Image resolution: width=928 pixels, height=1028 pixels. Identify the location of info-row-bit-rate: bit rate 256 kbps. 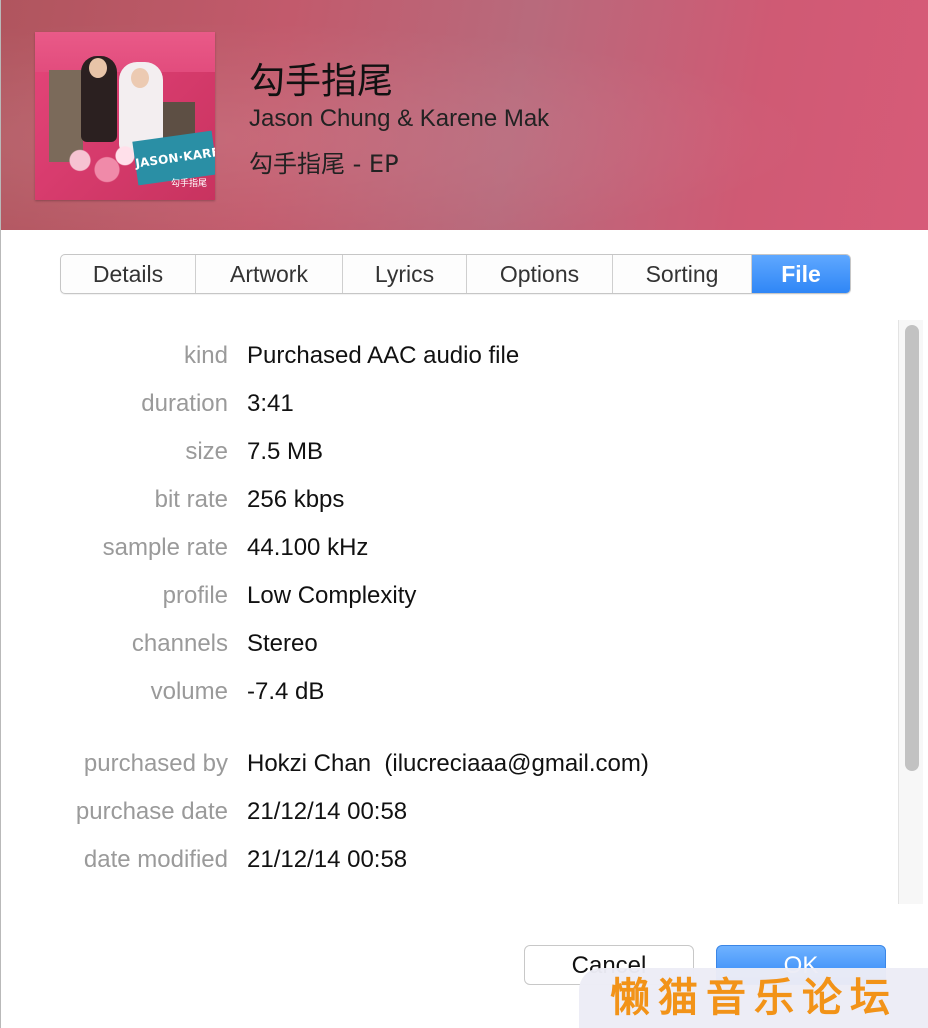
(446, 506).